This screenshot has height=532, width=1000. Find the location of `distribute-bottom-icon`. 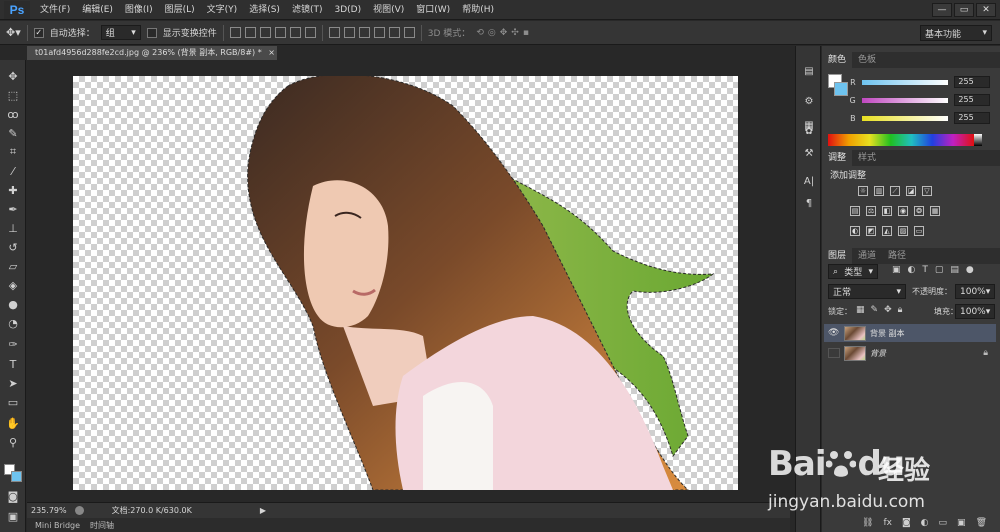

distribute-bottom-icon is located at coordinates (364, 32).